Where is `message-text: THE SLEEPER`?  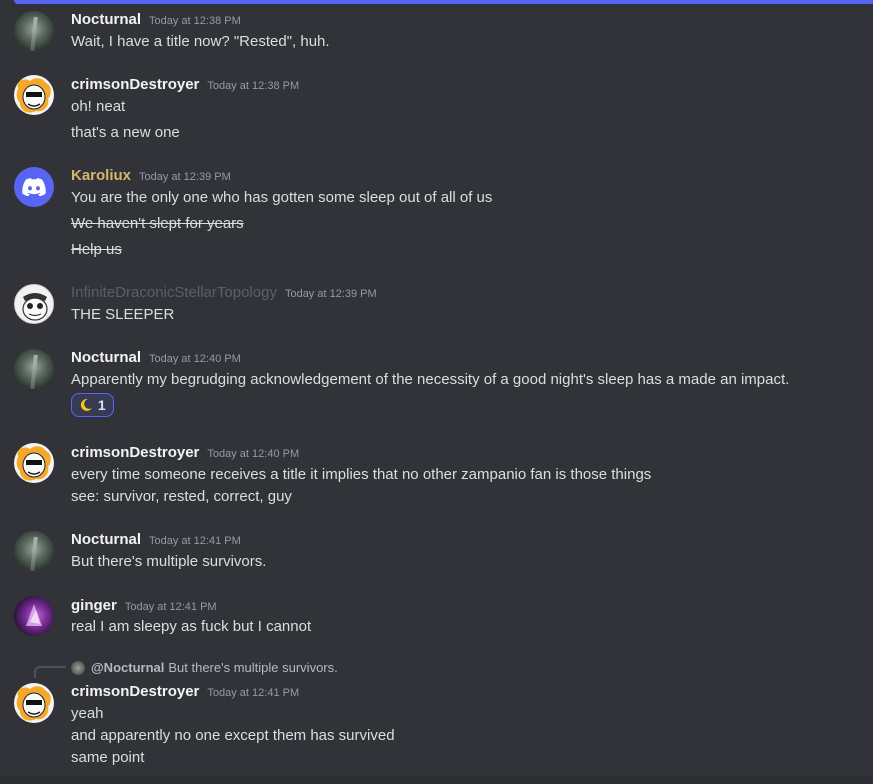
message-text: THE SLEEPER is located at coordinates (123, 314).